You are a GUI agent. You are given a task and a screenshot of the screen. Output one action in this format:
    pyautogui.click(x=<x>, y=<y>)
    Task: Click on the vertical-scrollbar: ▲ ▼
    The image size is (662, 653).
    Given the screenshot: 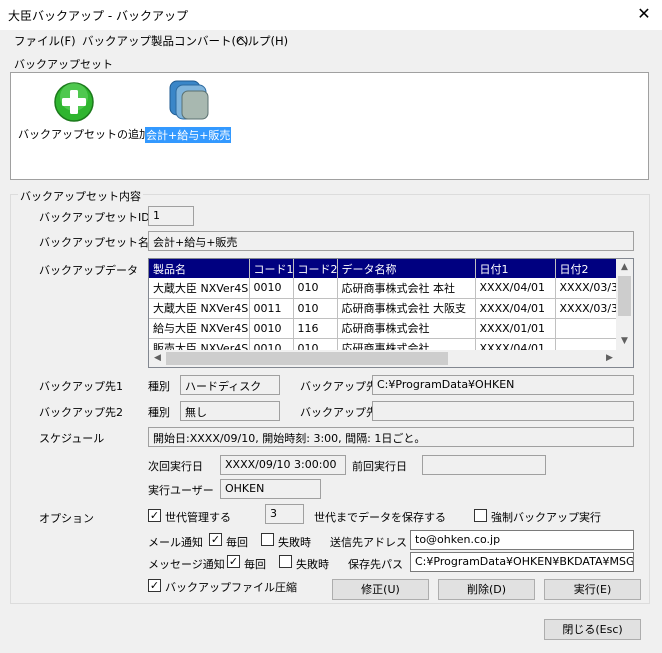 What is the action you would take?
    pyautogui.click(x=624, y=304)
    